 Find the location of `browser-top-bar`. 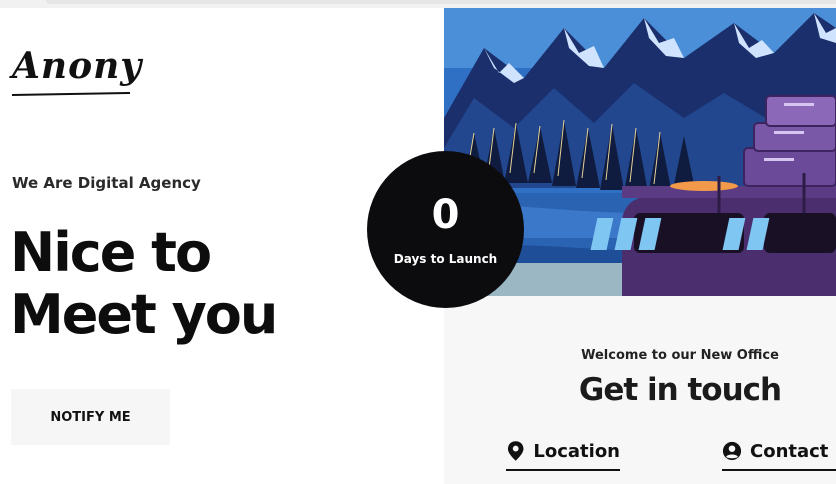

browser-top-bar is located at coordinates (418, 4).